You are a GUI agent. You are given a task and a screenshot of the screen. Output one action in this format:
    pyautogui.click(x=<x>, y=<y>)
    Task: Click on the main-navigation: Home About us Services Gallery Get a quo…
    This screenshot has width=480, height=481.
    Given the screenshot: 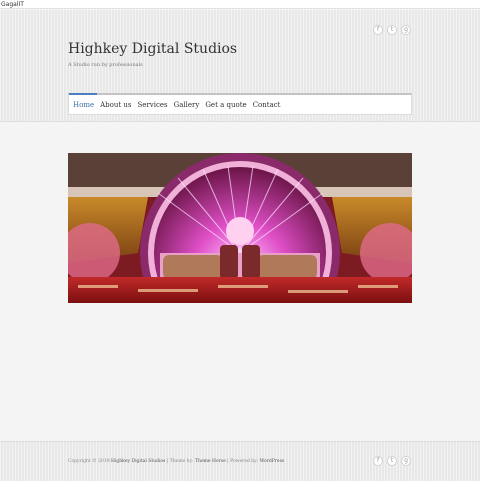 What is the action you would take?
    pyautogui.click(x=240, y=103)
    